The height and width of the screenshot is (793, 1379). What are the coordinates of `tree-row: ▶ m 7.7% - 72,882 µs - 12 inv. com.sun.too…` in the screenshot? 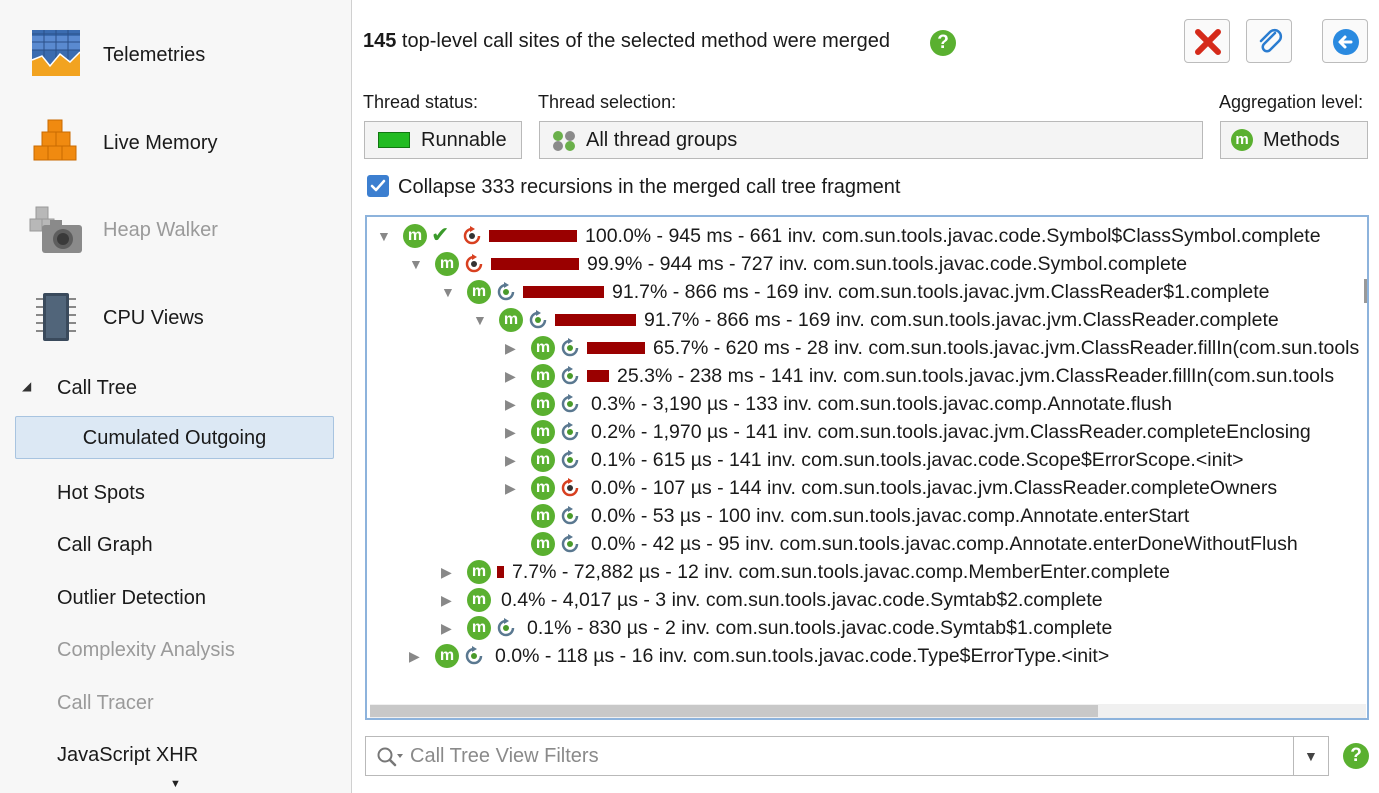 It's located at (867, 572).